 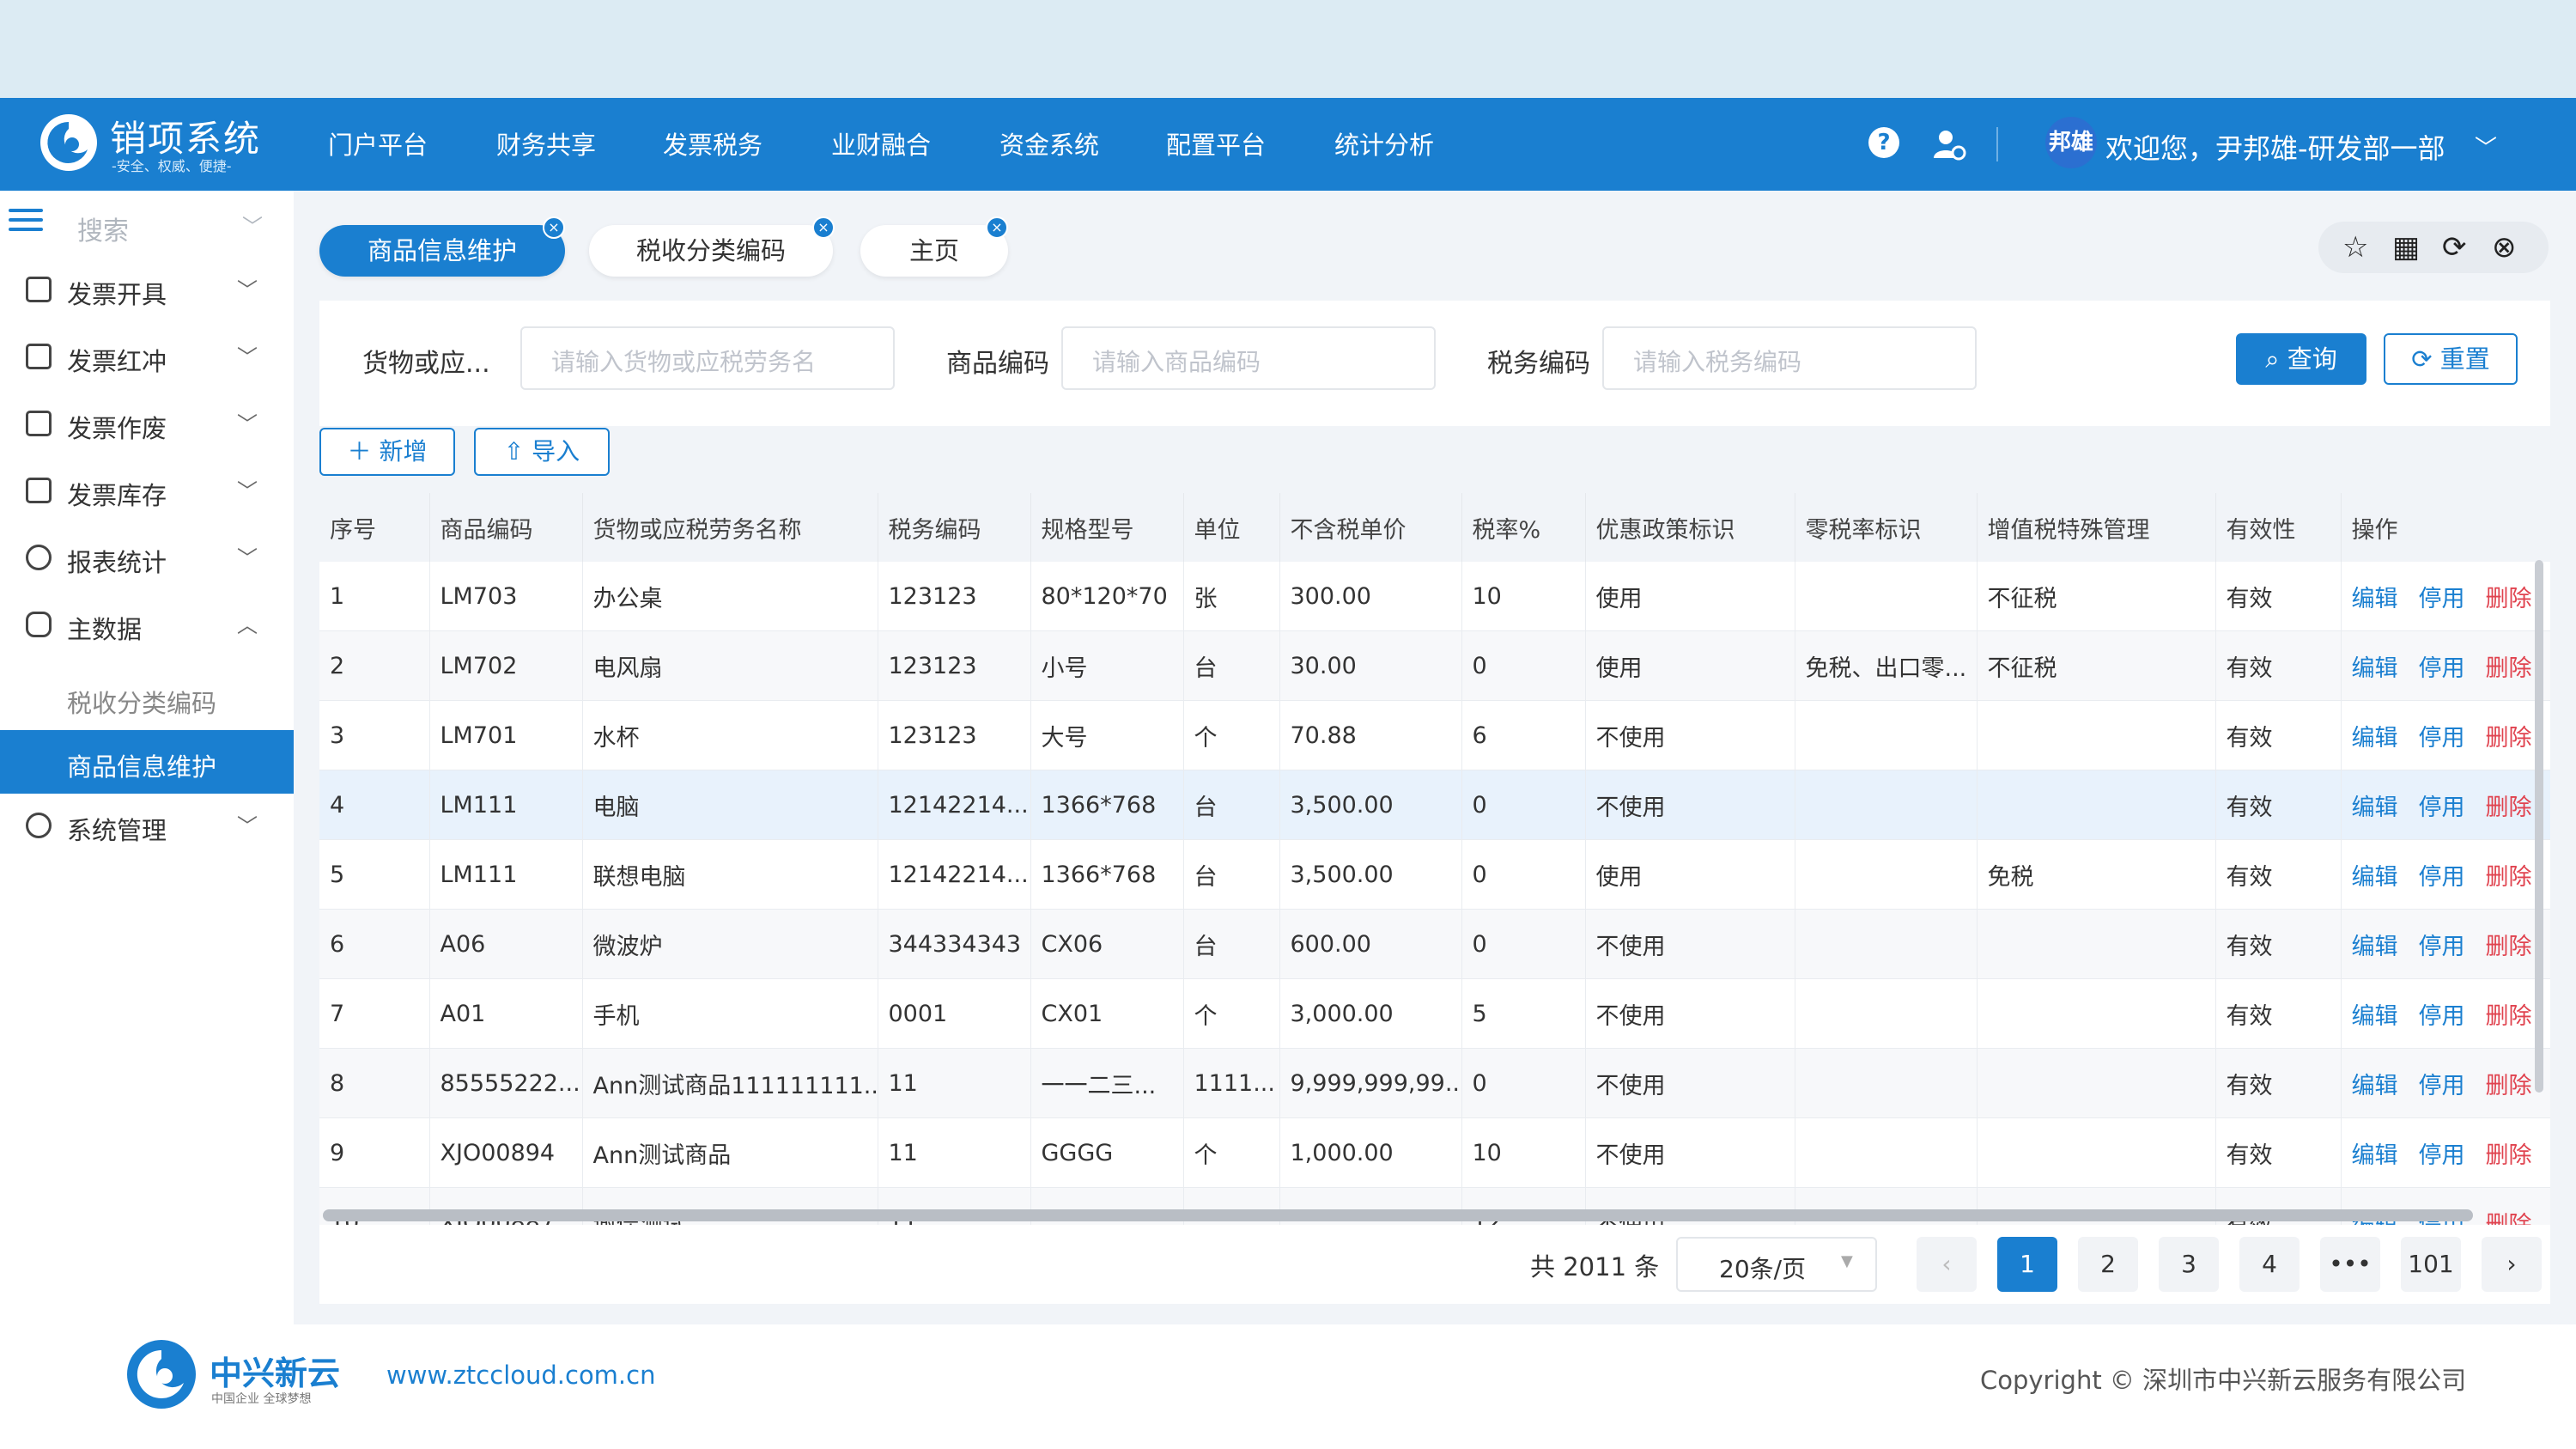 What do you see at coordinates (1384, 143) in the screenshot?
I see `nav-statistics: 统计分析` at bounding box center [1384, 143].